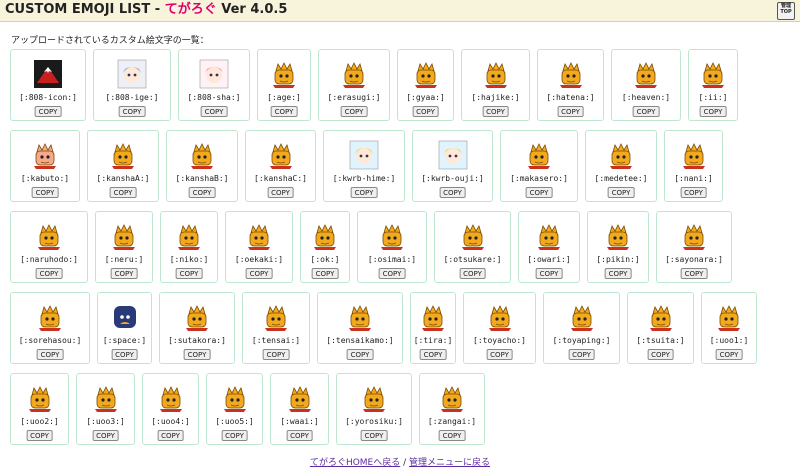 Image resolution: width=800 pixels, height=473 pixels. I want to click on emoji-card: [:owari:] COPY, so click(549, 247).